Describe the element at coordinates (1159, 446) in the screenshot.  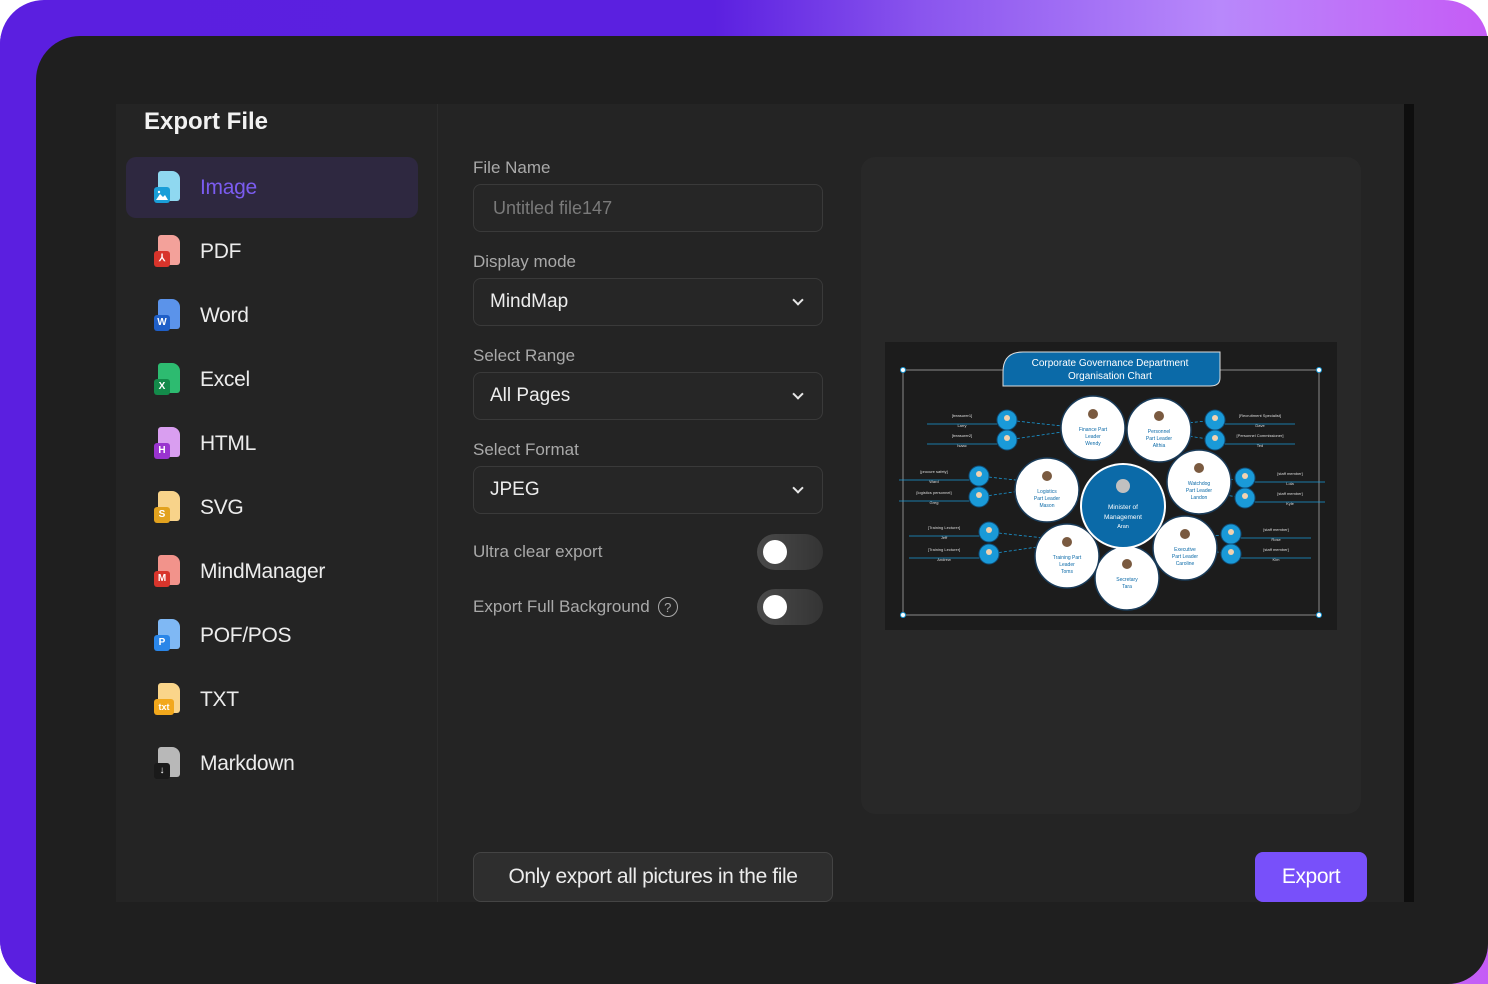
I see `leader-line3: Althia` at that location.